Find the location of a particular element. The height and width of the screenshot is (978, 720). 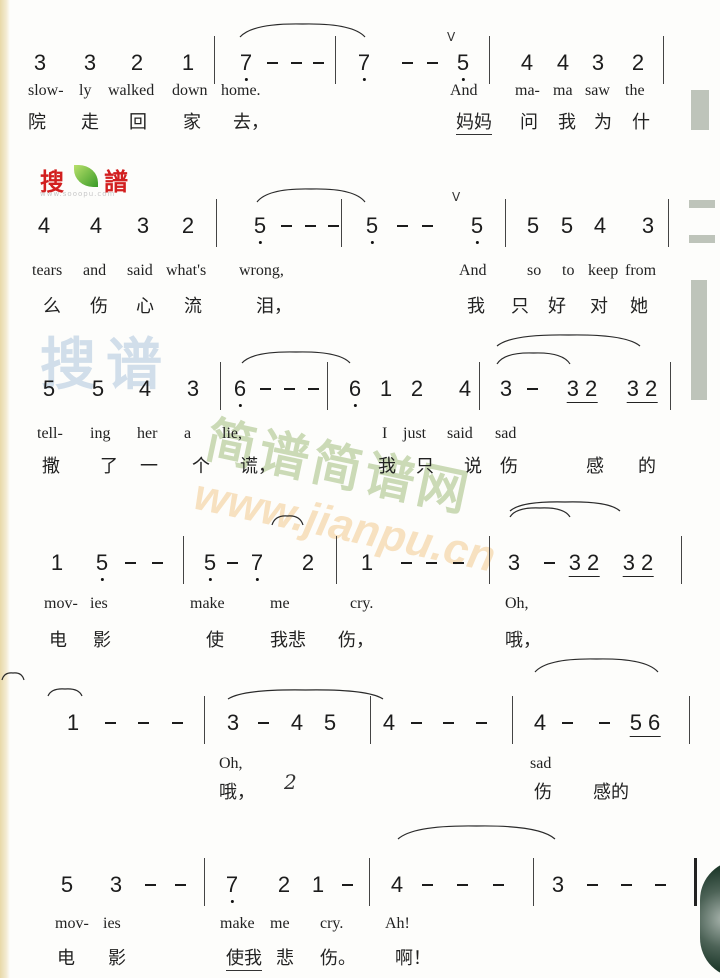

lyric-english: a is located at coordinates (188, 433).